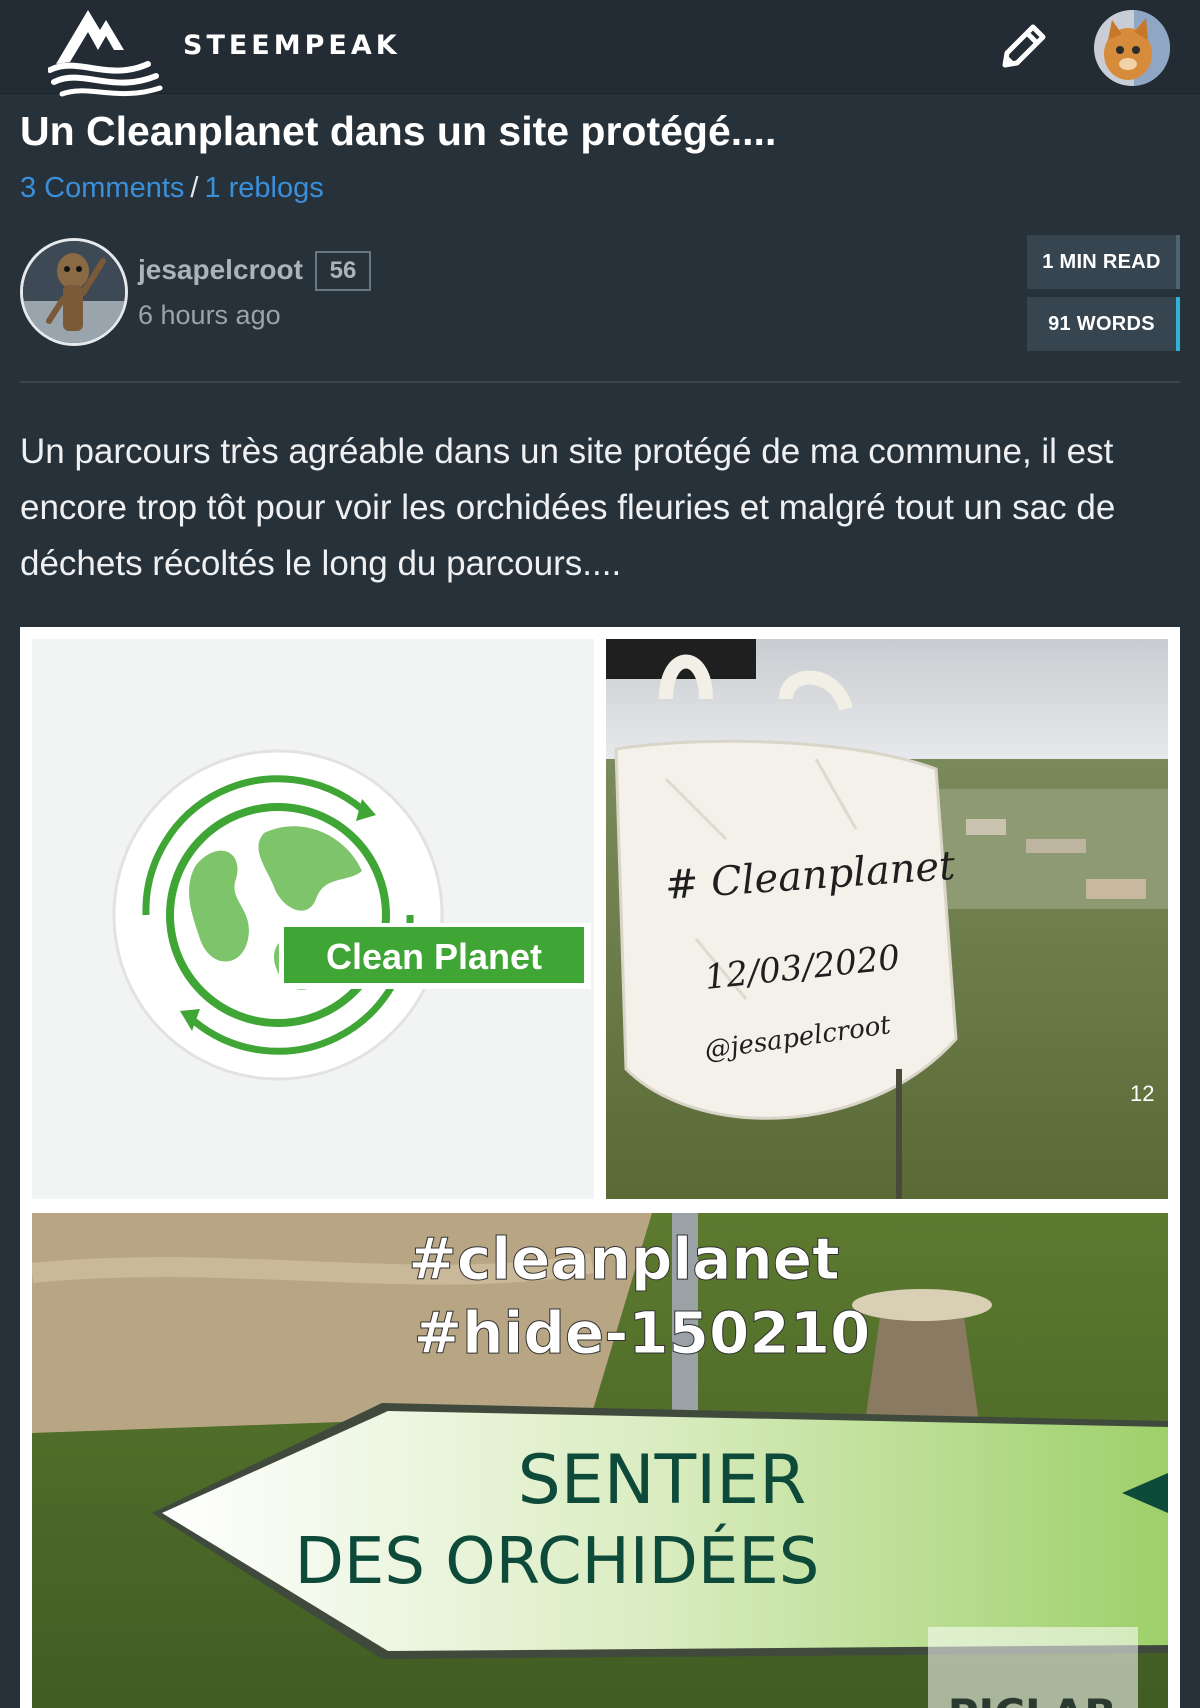  Describe the element at coordinates (600, 382) in the screenshot. I see `divider` at that location.